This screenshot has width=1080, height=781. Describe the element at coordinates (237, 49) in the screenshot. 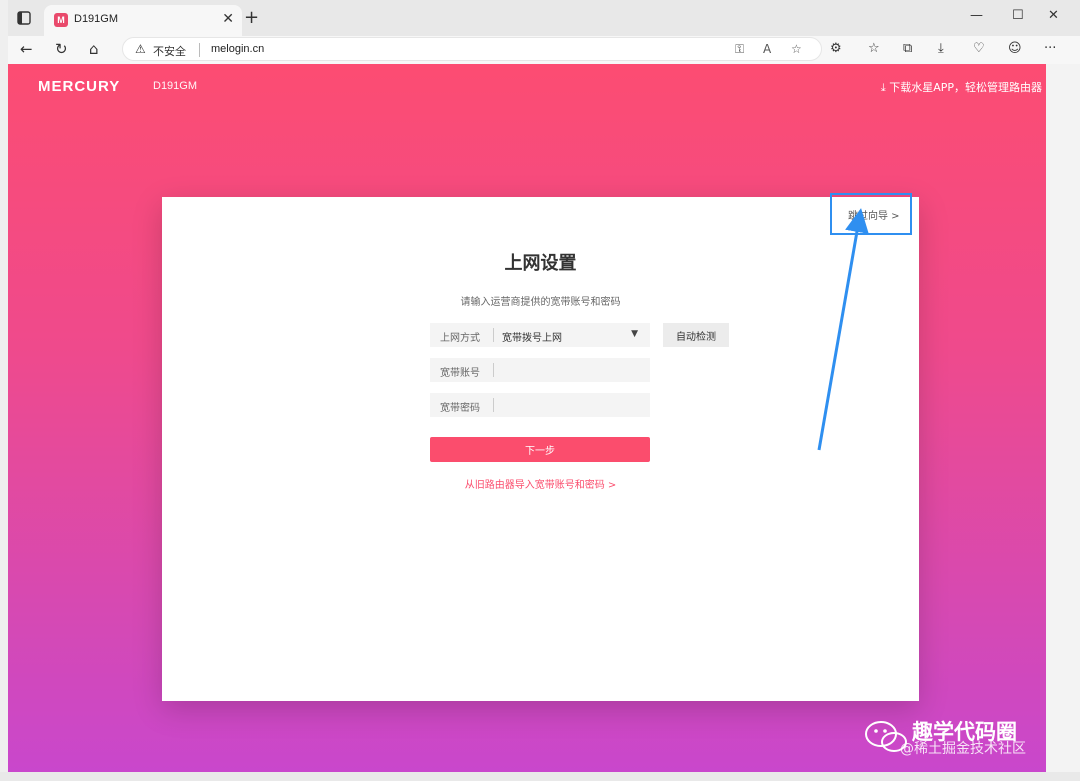

I see `url-text: melogin.cn` at that location.